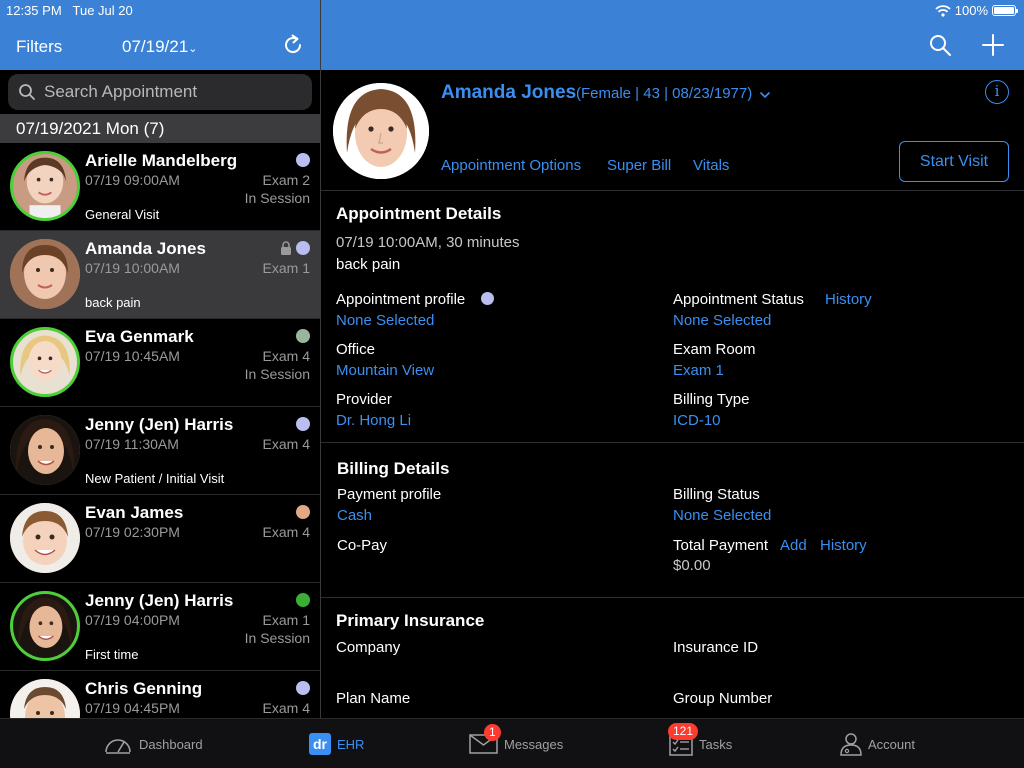 This screenshot has height=768, width=1024. What do you see at coordinates (39, 47) in the screenshot?
I see `filters-button: Filters` at bounding box center [39, 47].